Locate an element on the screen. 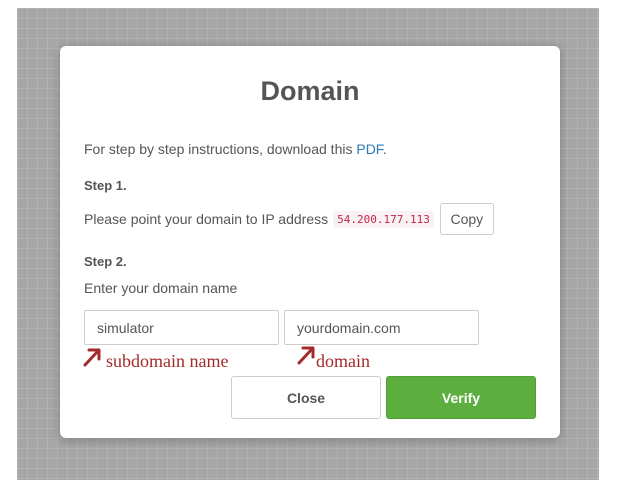 The width and height of the screenshot is (617, 496). instructions-suffix: . is located at coordinates (384, 149).